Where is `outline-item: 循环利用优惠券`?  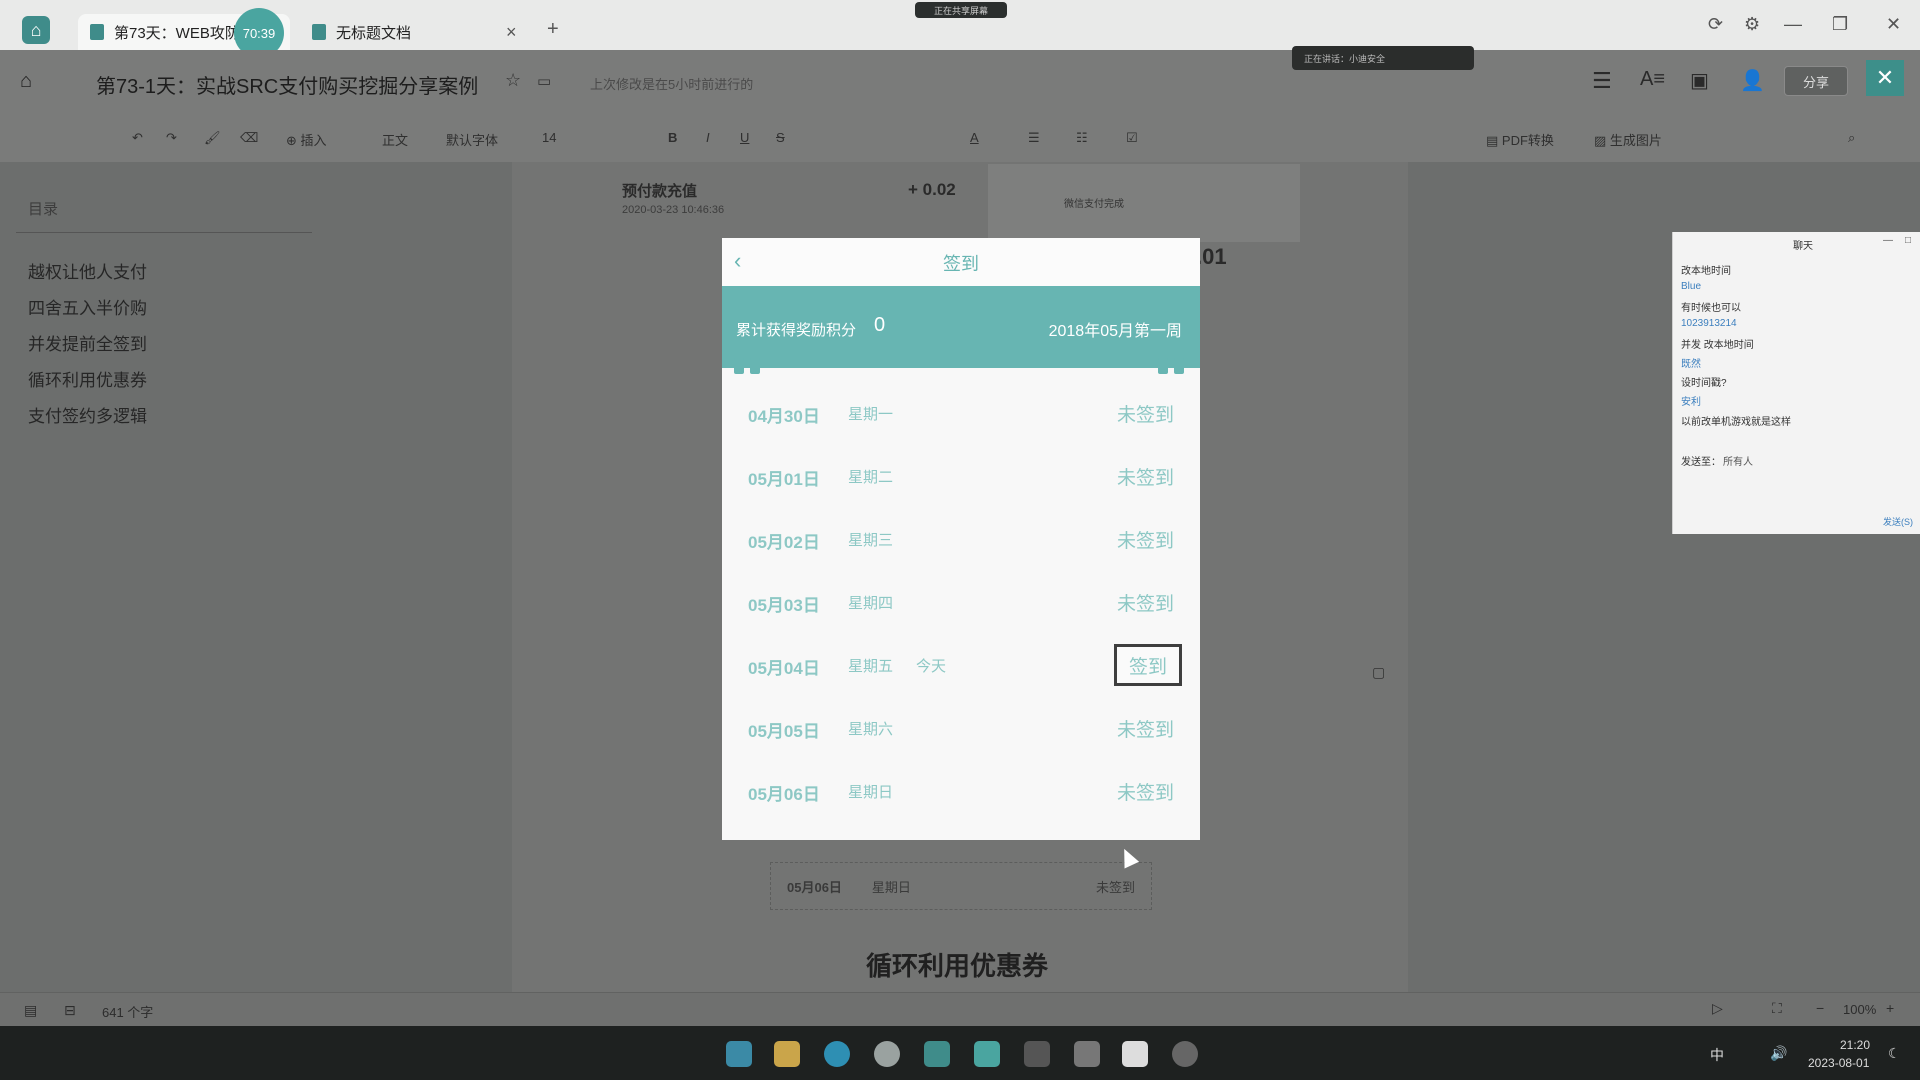 outline-item: 循环利用优惠券 is located at coordinates (87, 378).